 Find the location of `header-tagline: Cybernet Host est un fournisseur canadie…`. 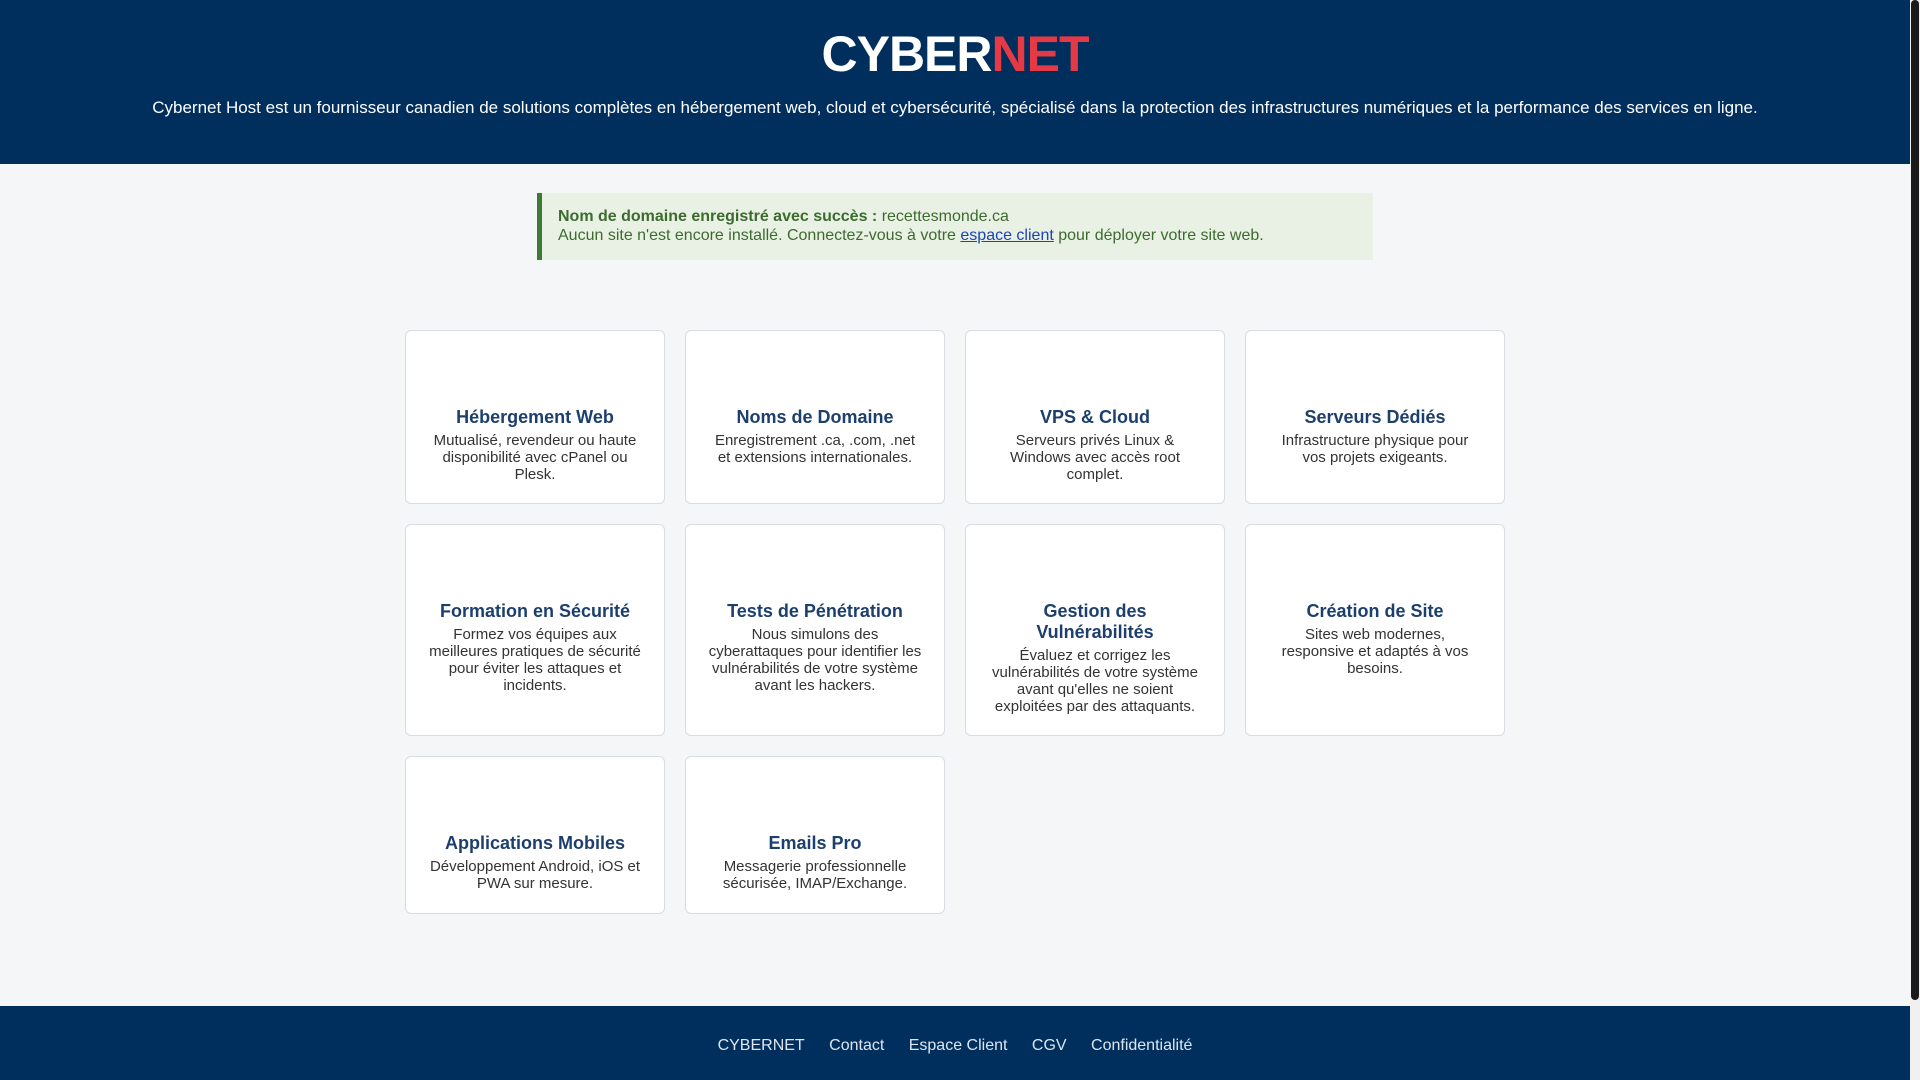

header-tagline: Cybernet Host est un fournisseur canadie… is located at coordinates (955, 107).